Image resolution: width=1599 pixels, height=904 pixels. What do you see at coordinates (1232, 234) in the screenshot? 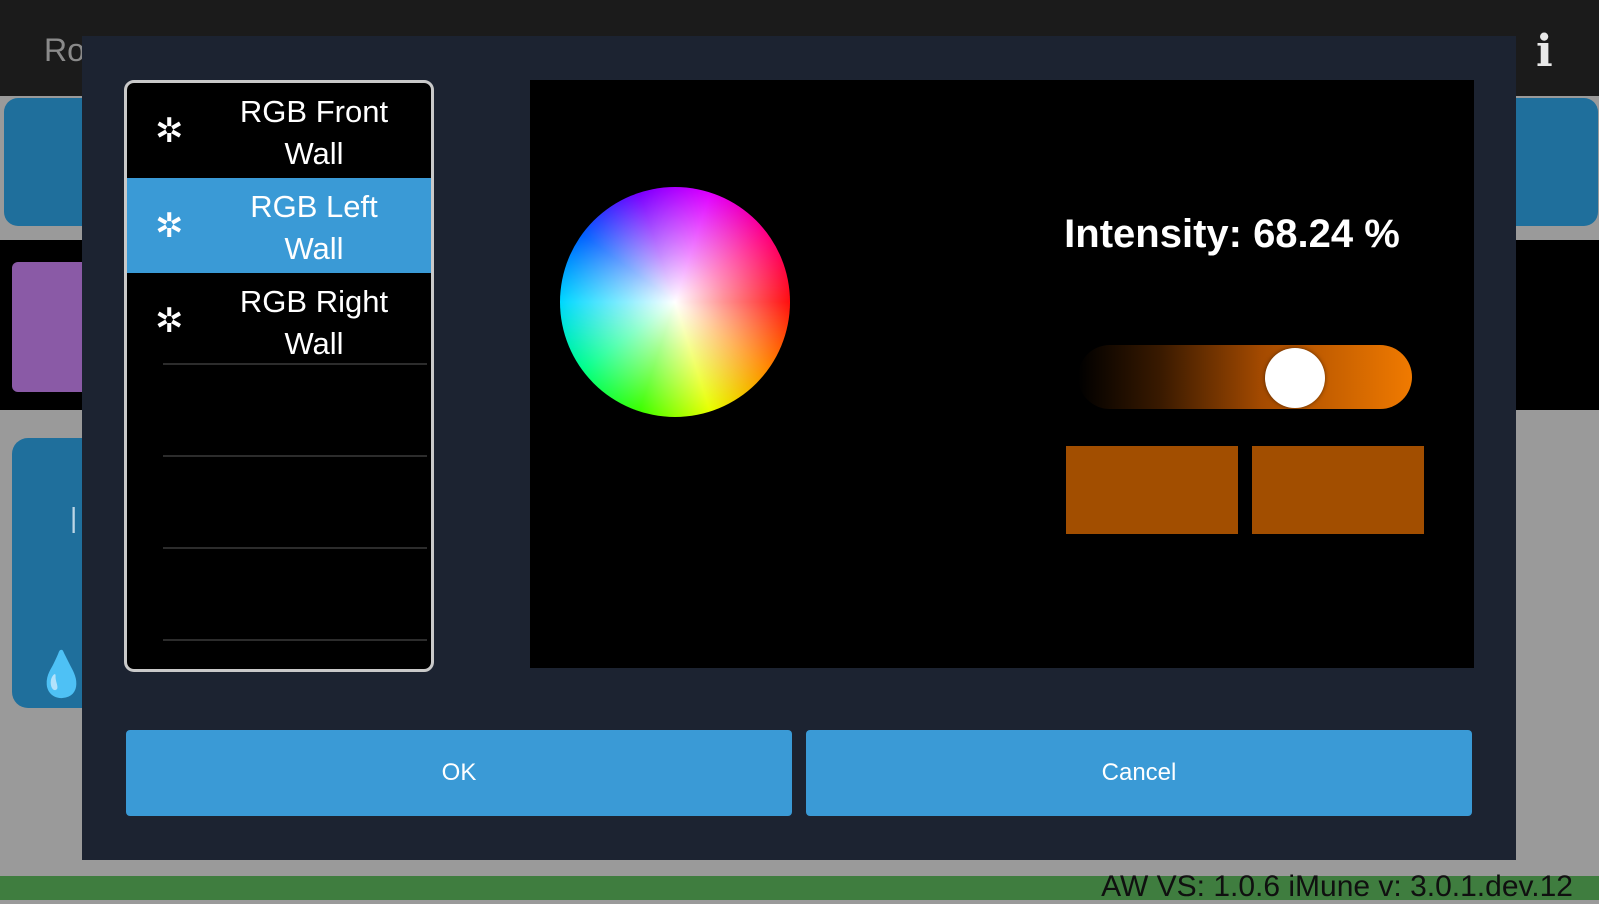
I see `intensity-label: Intensity: 68.24 %` at bounding box center [1232, 234].